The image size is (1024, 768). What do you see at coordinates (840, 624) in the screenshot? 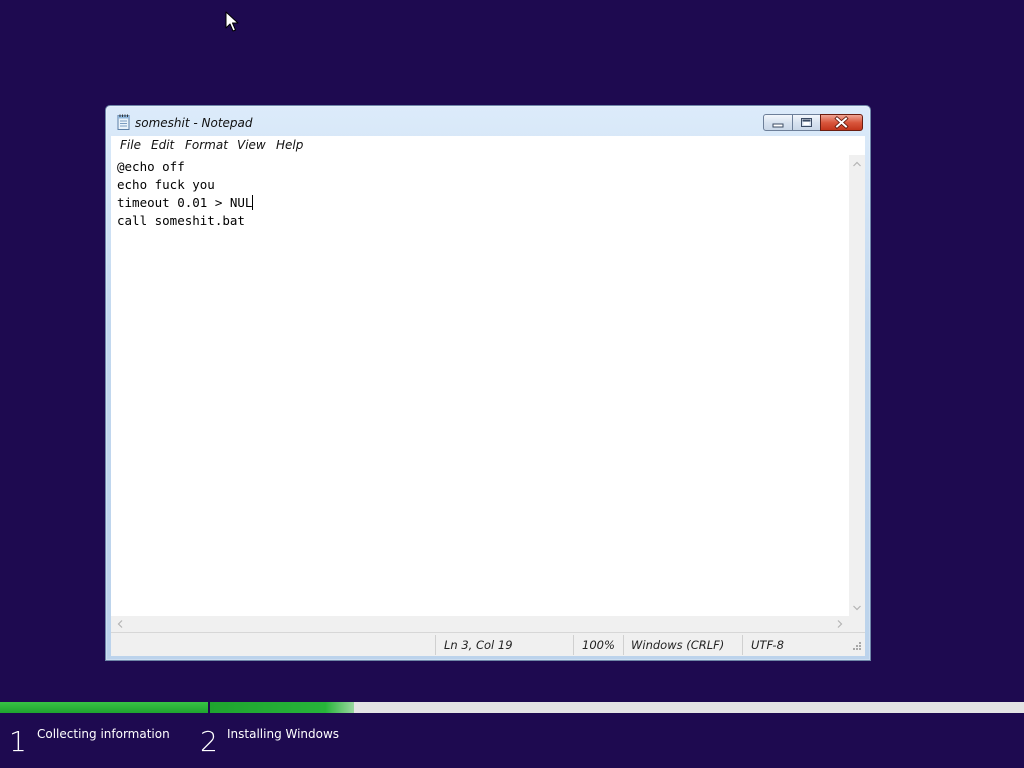
I see `scroll-right-icon` at bounding box center [840, 624].